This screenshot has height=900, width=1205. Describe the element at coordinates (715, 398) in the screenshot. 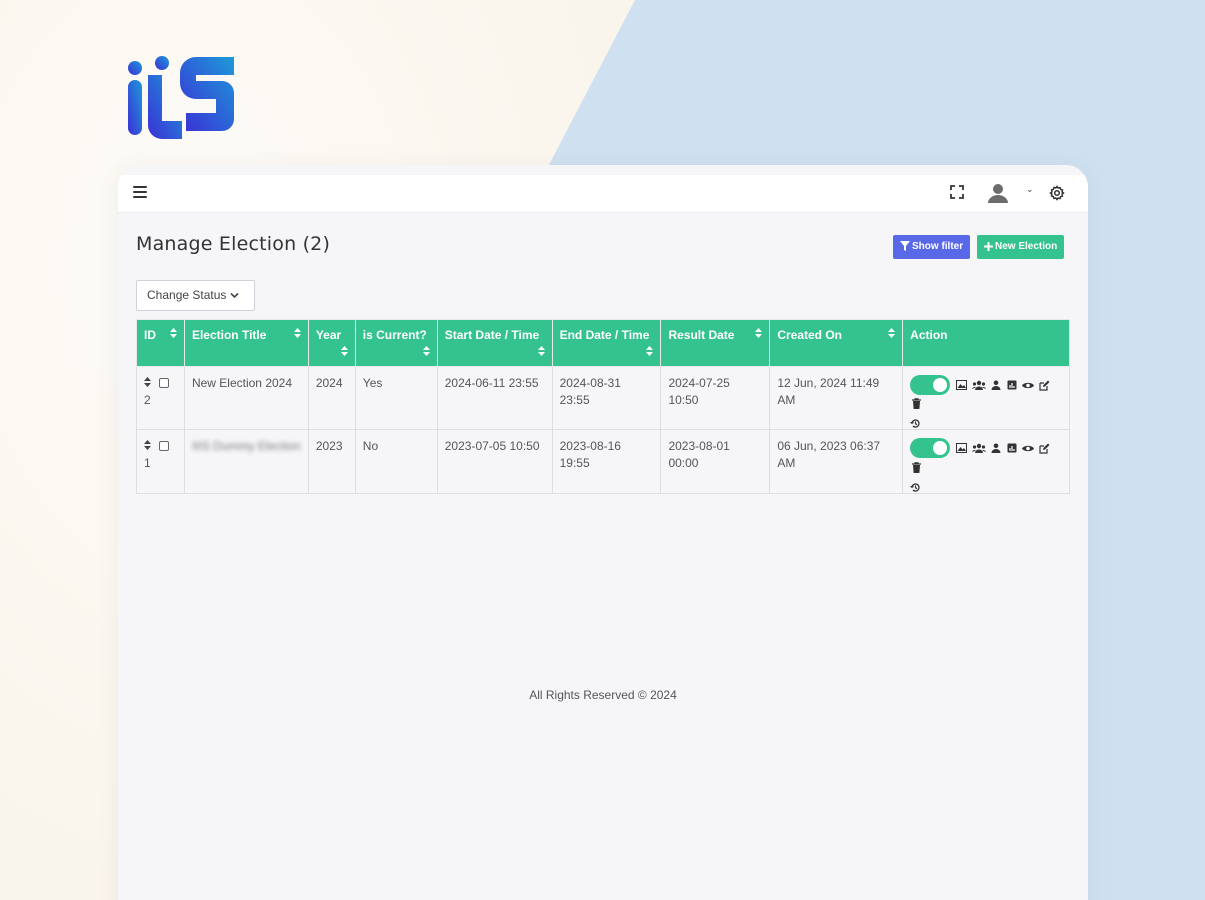

I see `cell-result: 2024-07-25 10:50` at that location.